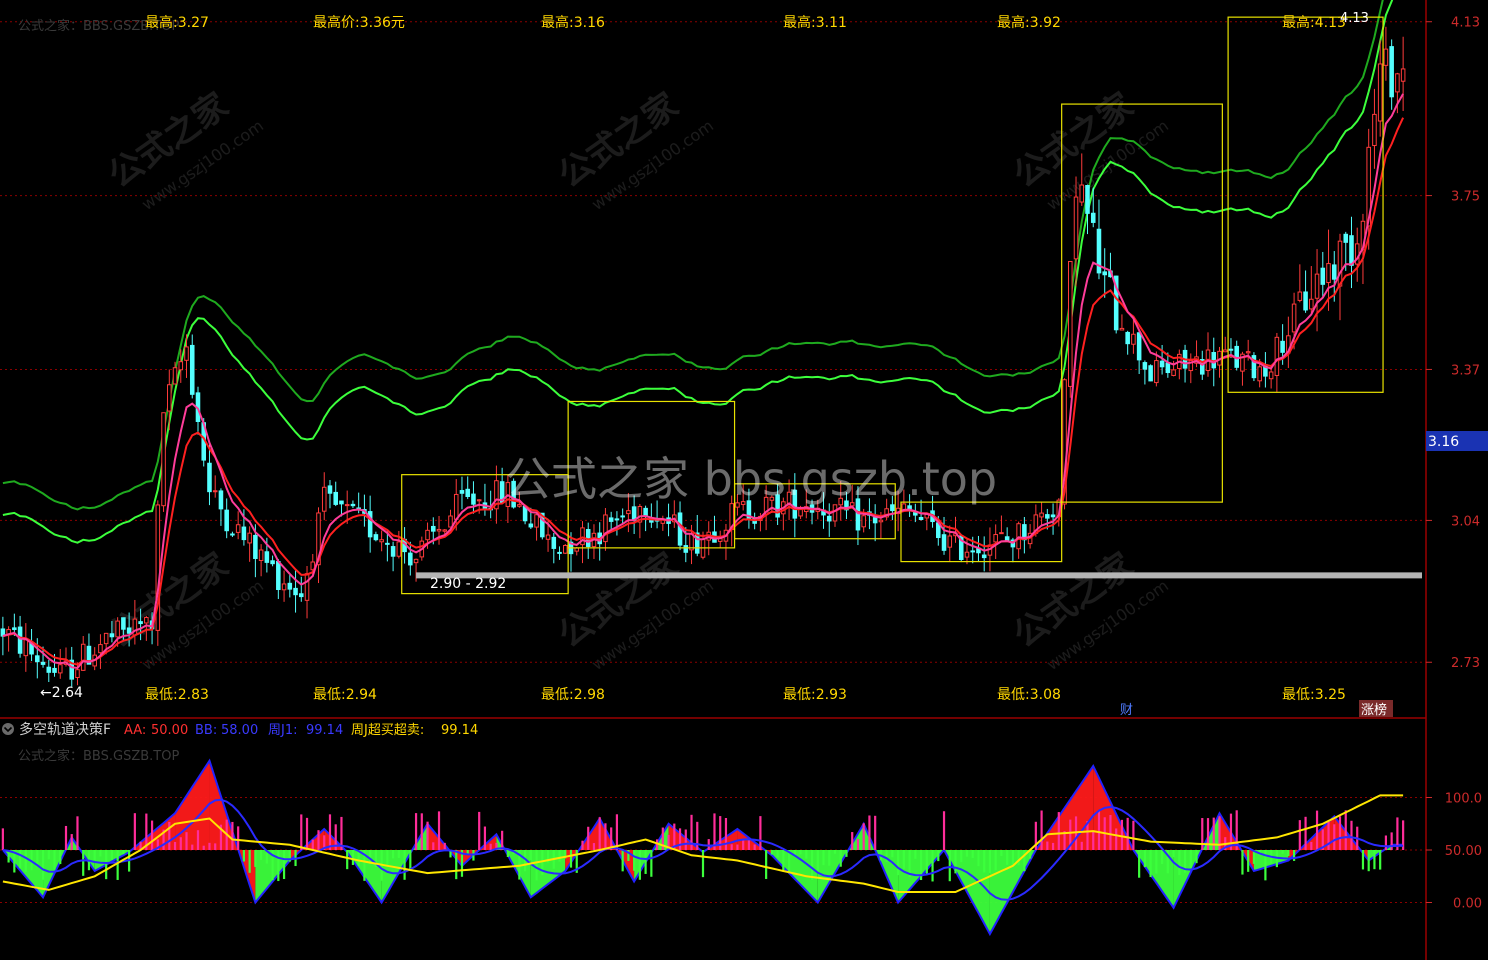 This screenshot has width=1488, height=960. Describe the element at coordinates (1354, 18) in the screenshot. I see `high-marker: 4.13` at that location.